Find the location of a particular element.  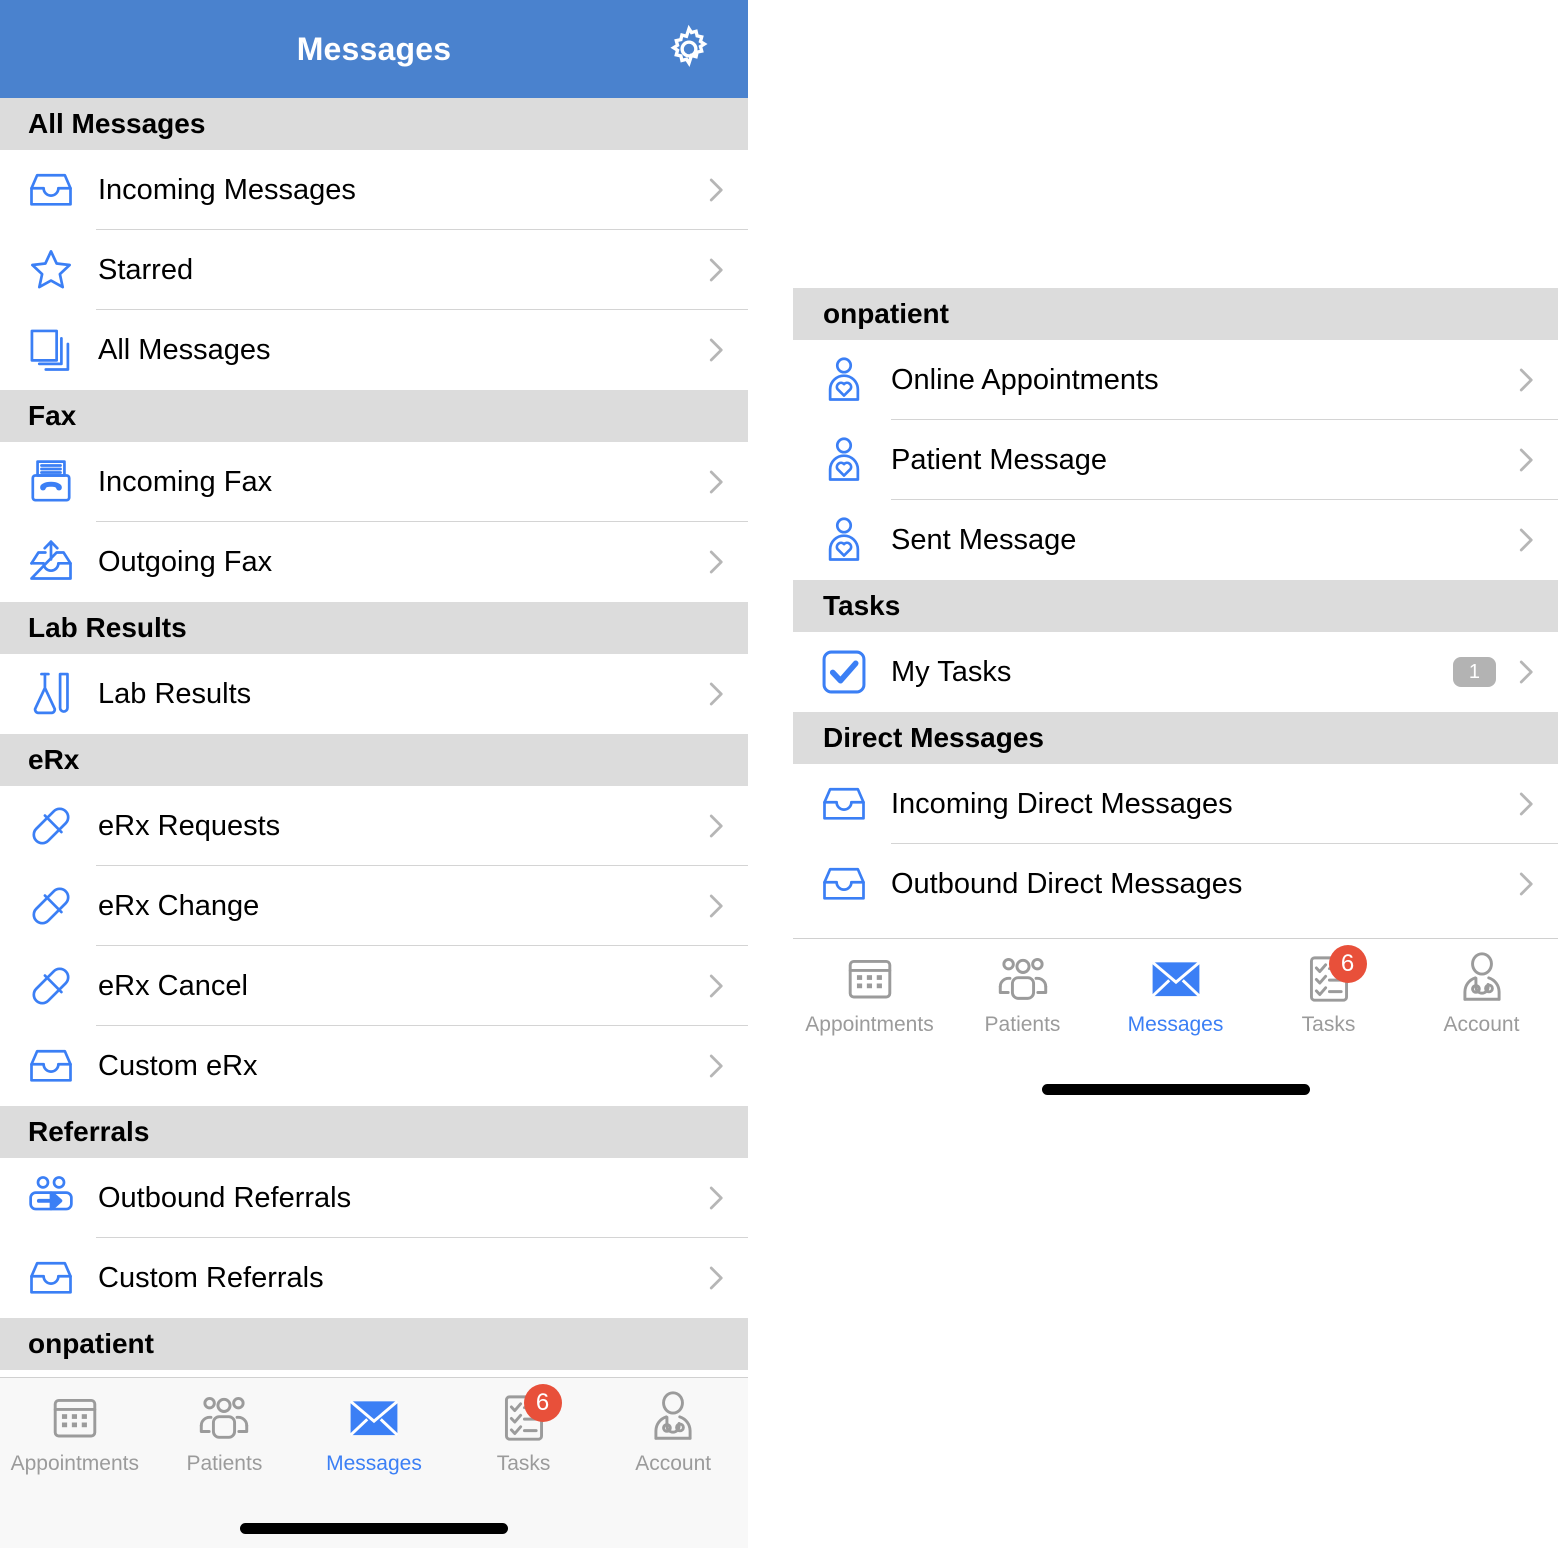

page-title: Messages is located at coordinates (374, 48).